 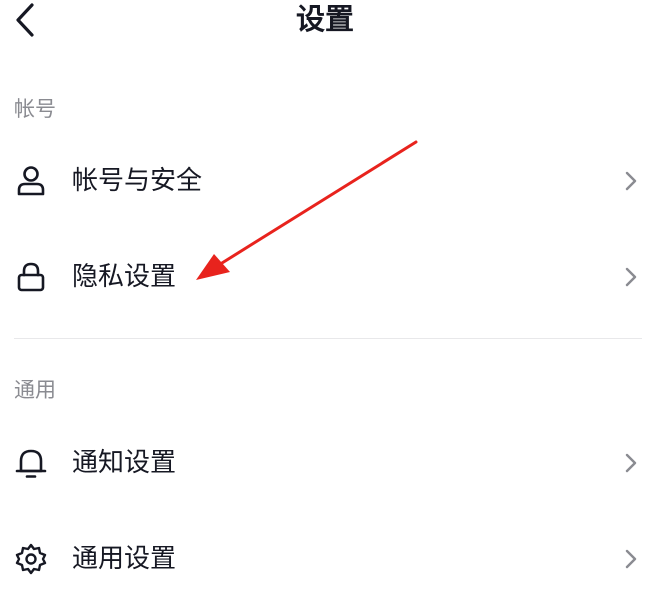 I want to click on page-title: 设置, so click(x=324, y=19).